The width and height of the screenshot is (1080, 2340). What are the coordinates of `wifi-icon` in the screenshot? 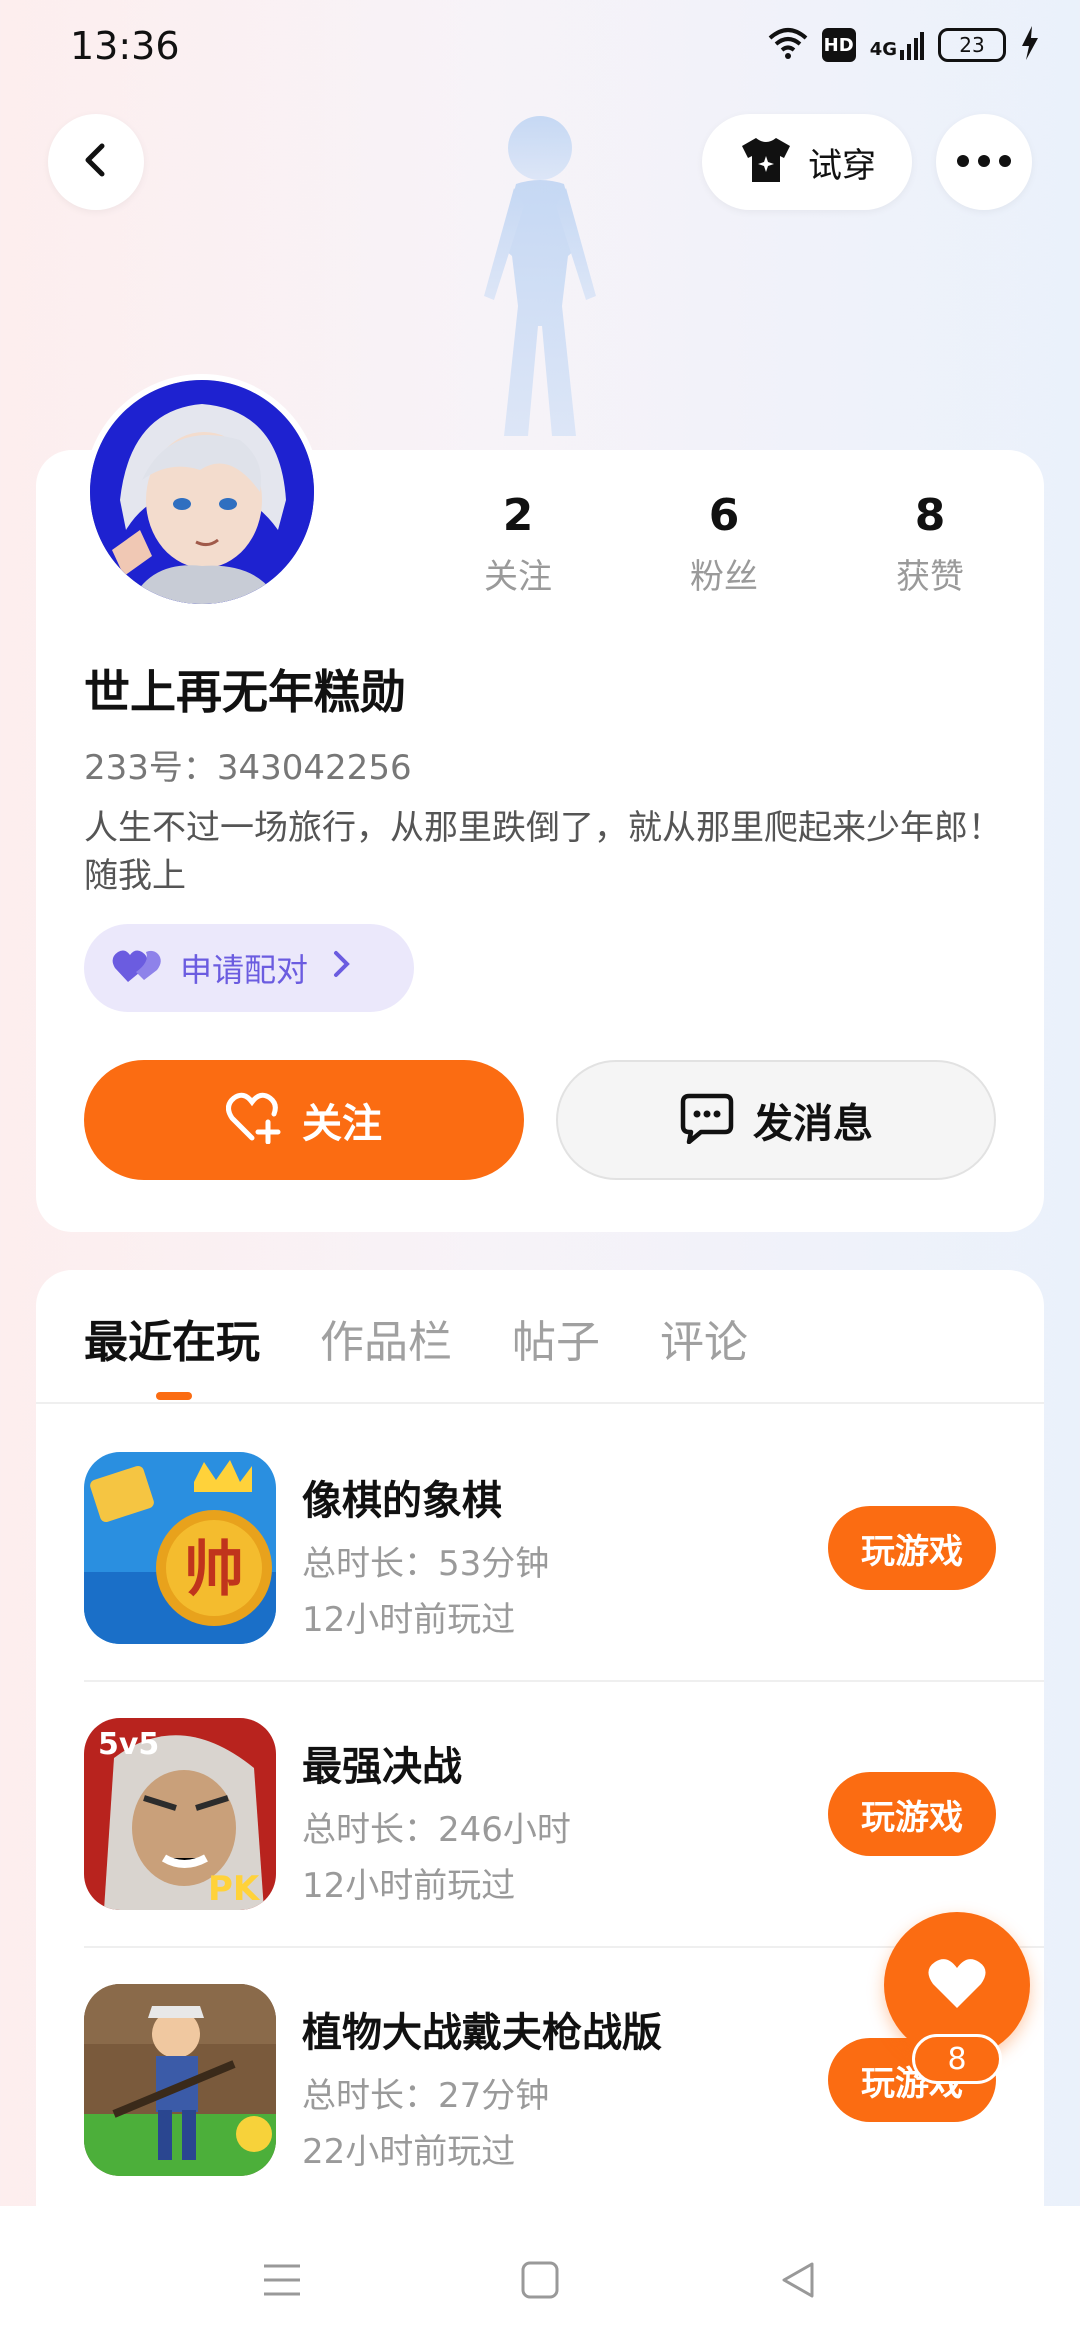 It's located at (788, 45).